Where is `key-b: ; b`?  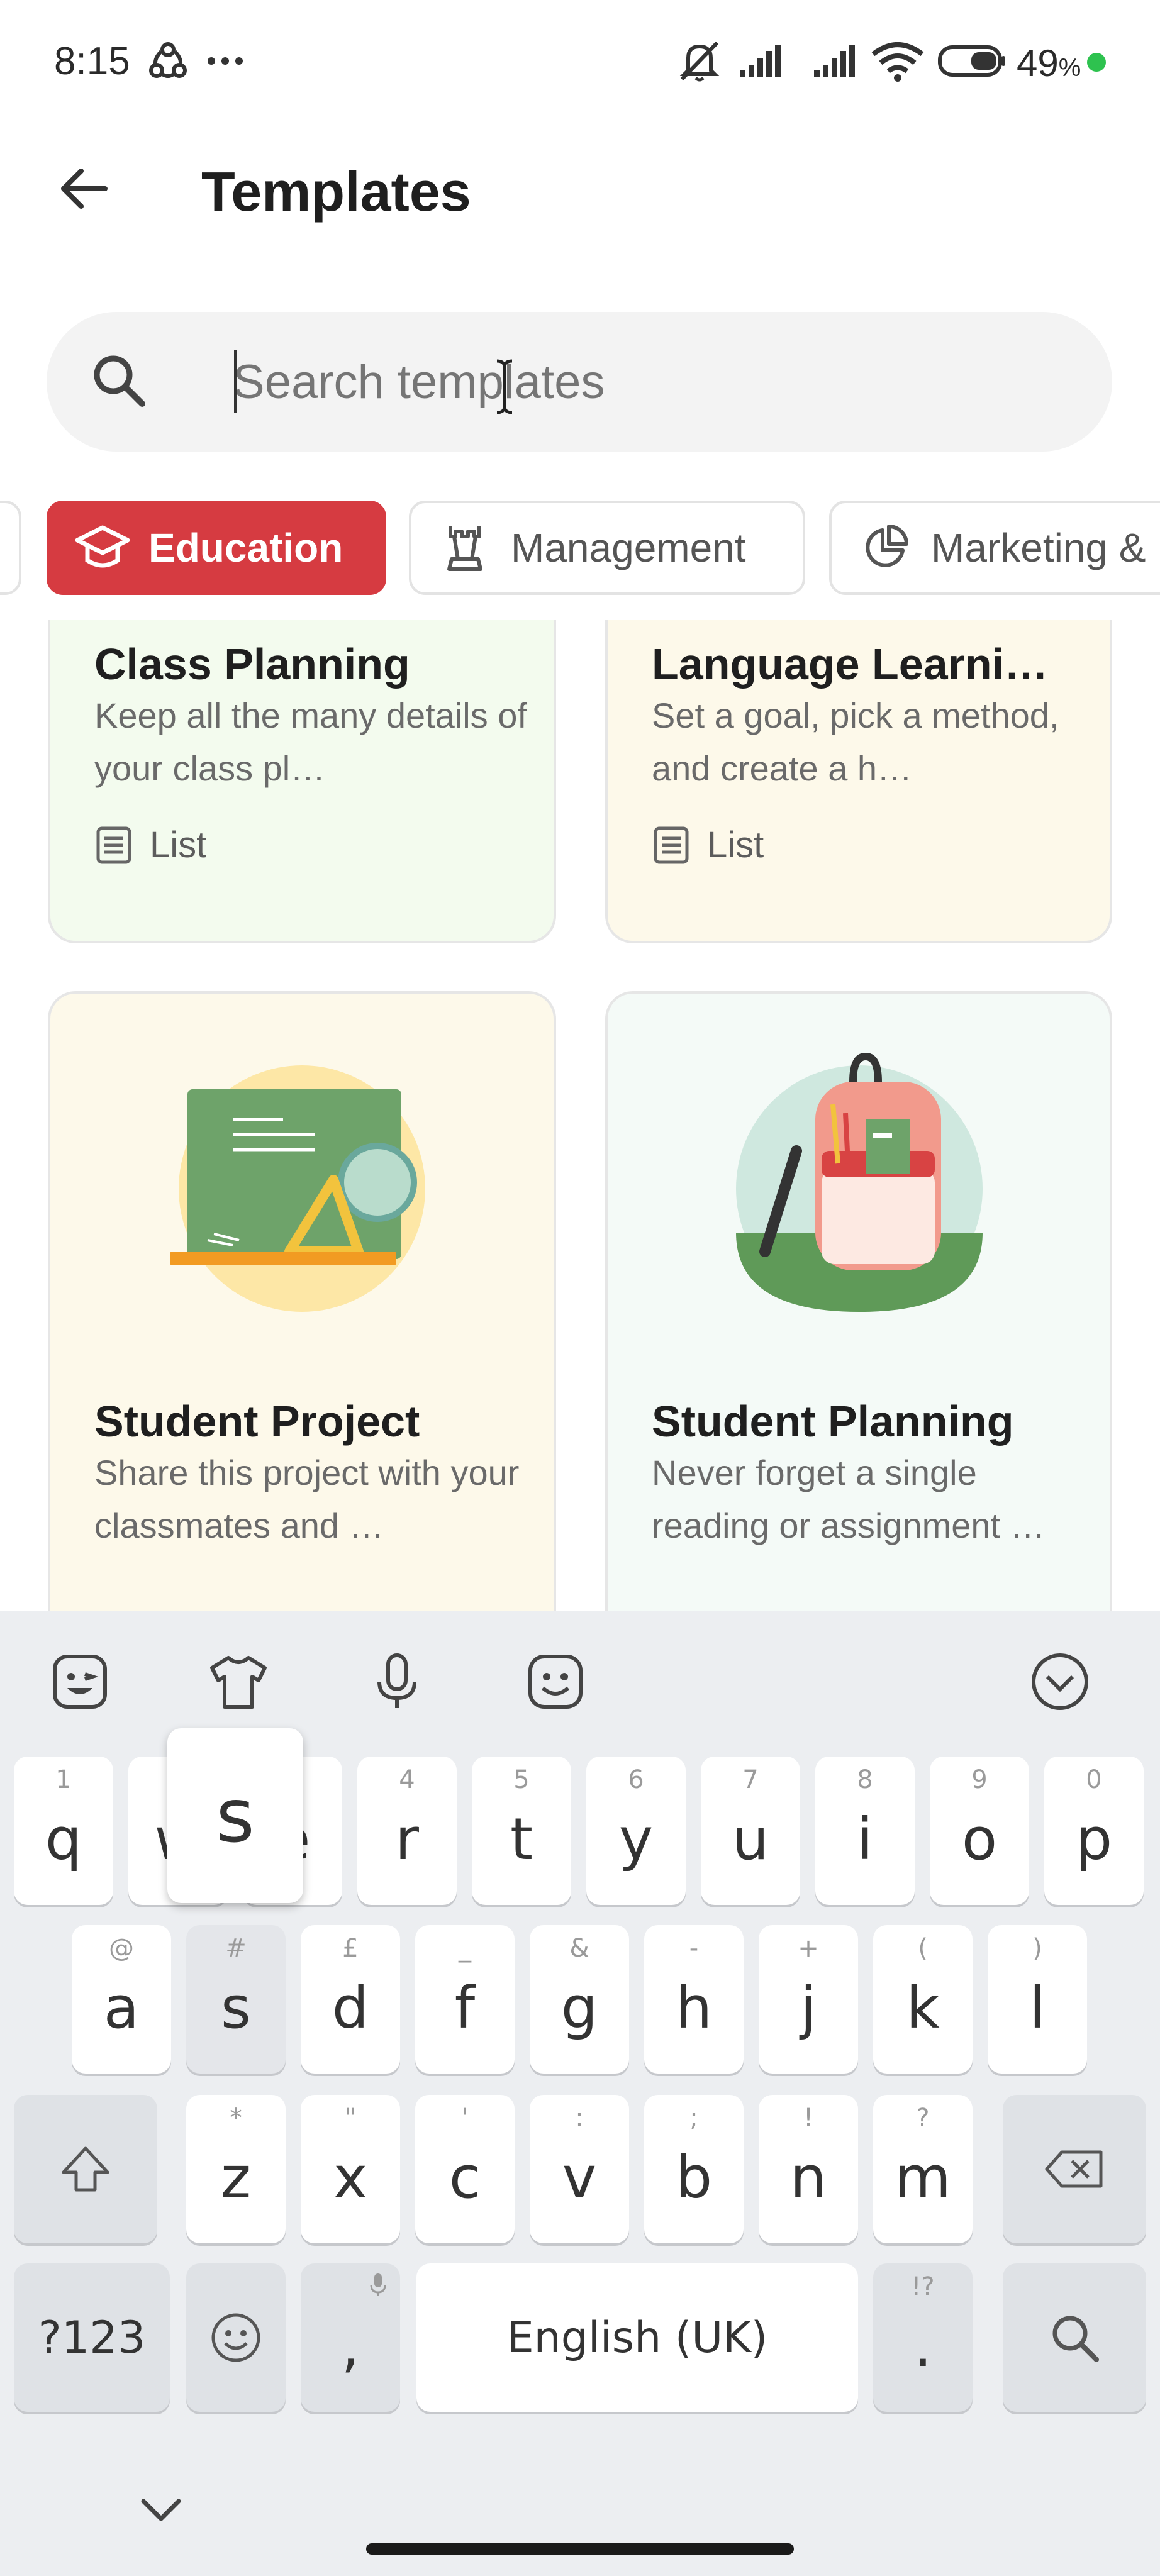
key-b: ; b is located at coordinates (694, 2169).